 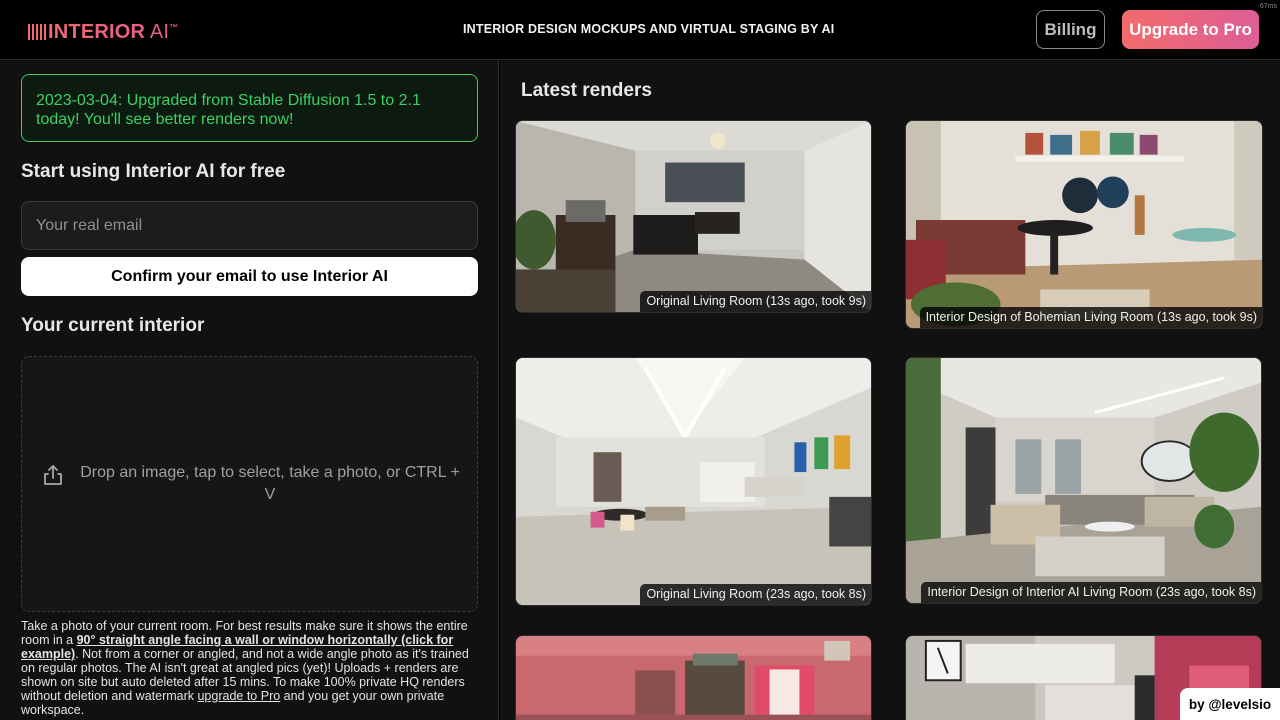 What do you see at coordinates (113, 325) in the screenshot?
I see `current-interior-heading: Your current interior` at bounding box center [113, 325].